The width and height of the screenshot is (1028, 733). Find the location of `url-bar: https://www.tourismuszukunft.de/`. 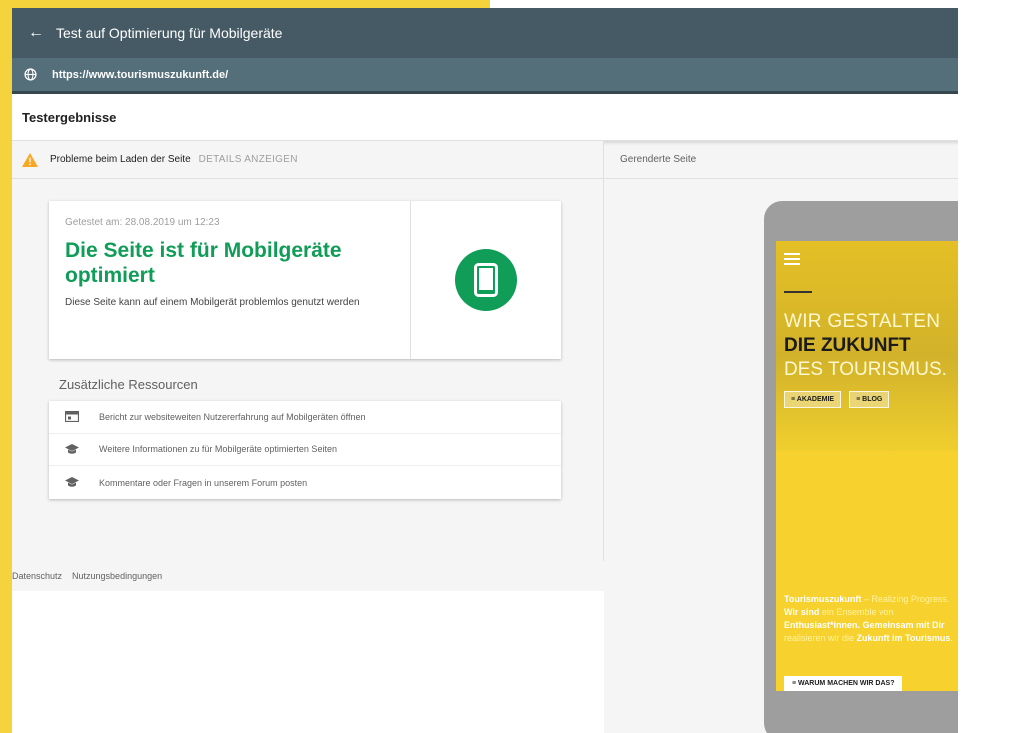

url-bar: https://www.tourismuszukunft.de/ is located at coordinates (502, 76).